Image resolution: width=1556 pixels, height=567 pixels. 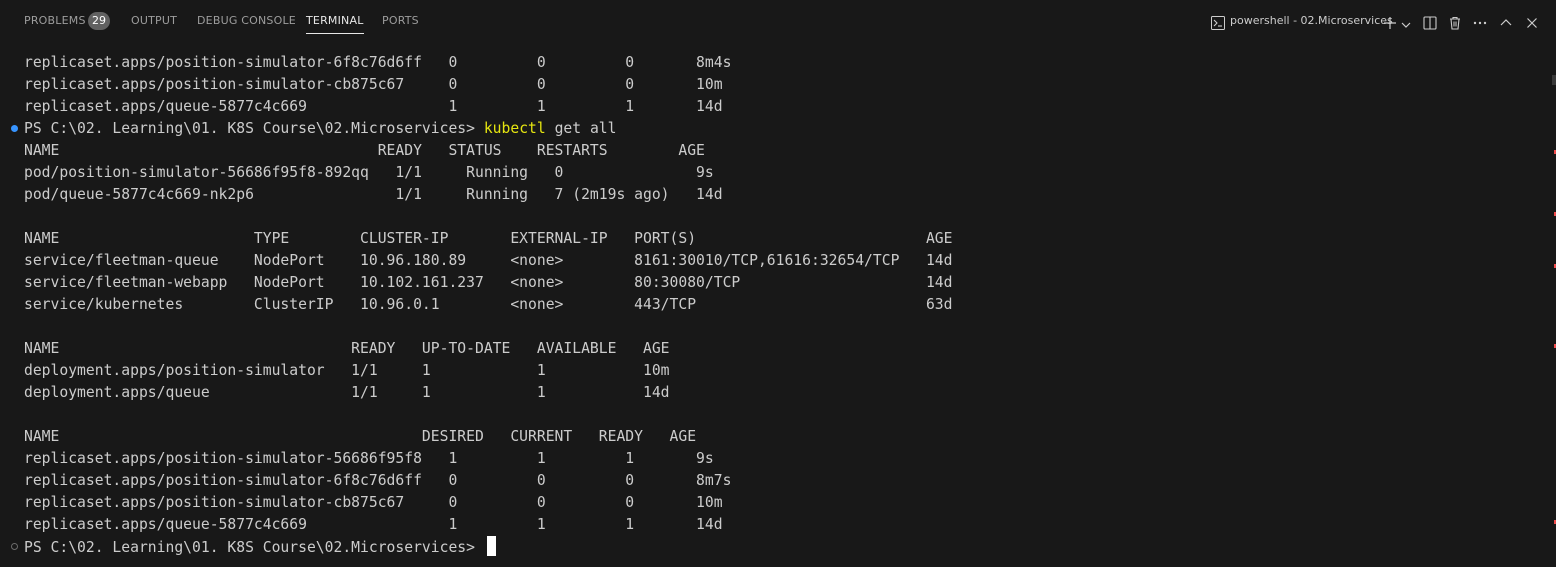 I want to click on tab-problems-label: PROBLEMS, so click(x=55, y=20).